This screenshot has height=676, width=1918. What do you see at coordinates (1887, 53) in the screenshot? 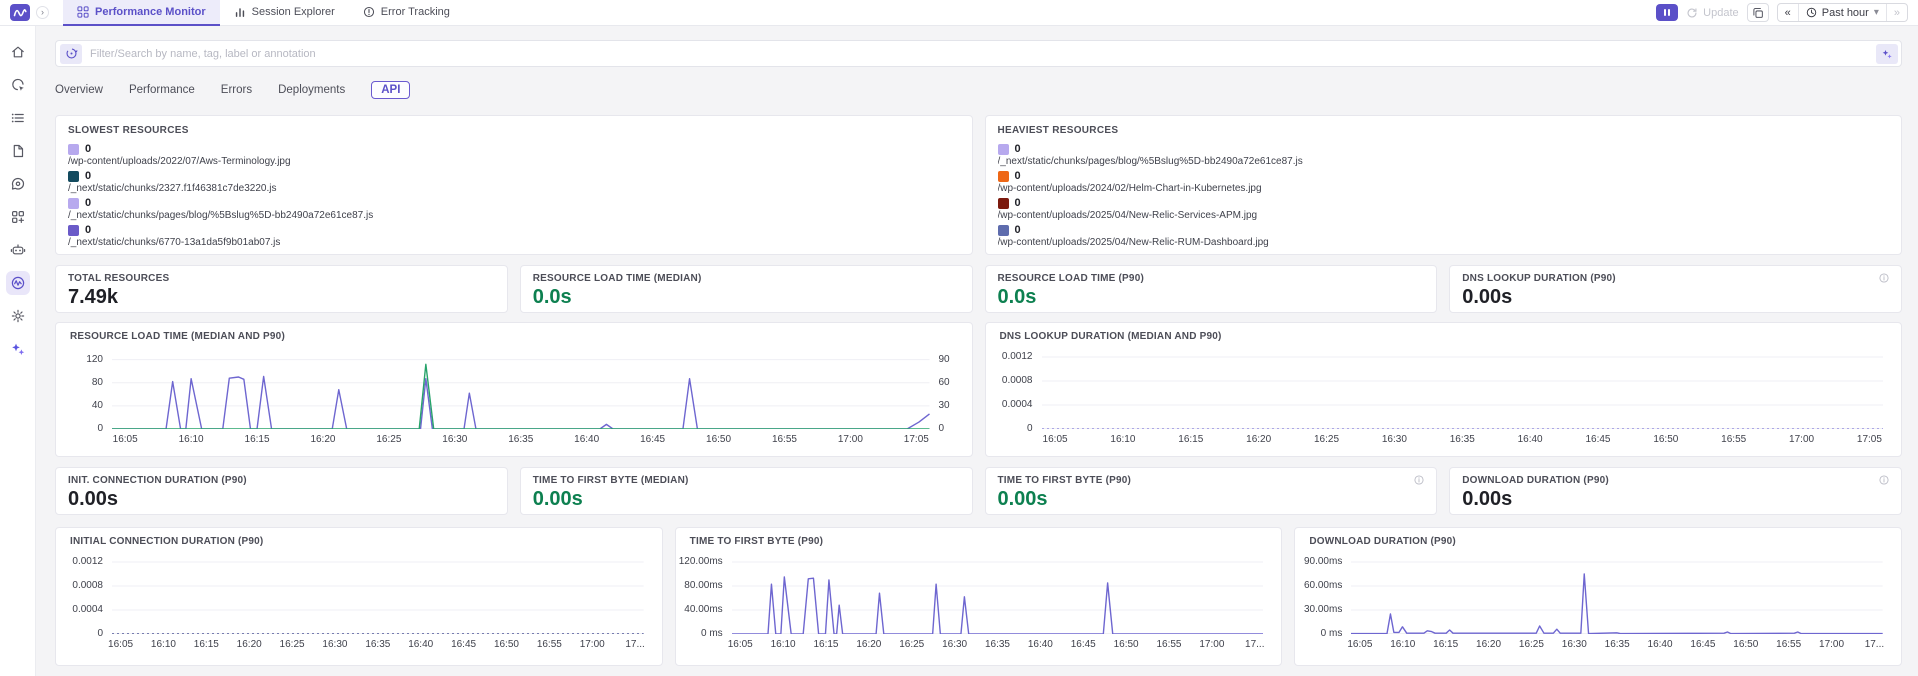
I see `ai-sparkle-button` at bounding box center [1887, 53].